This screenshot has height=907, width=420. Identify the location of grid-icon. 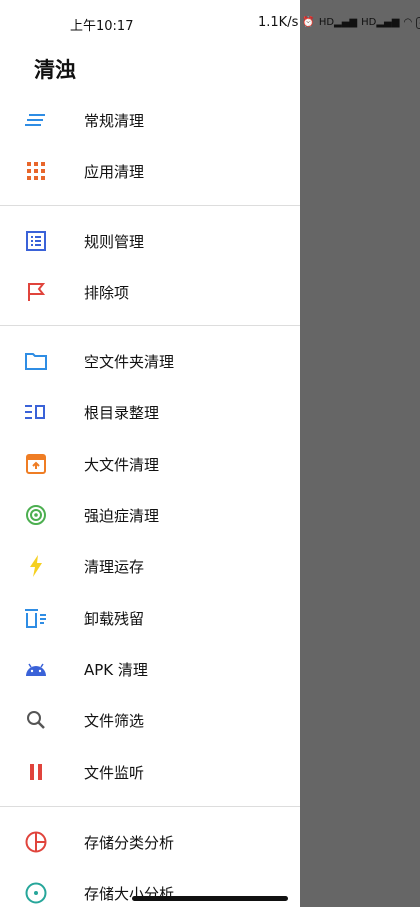
(36, 171).